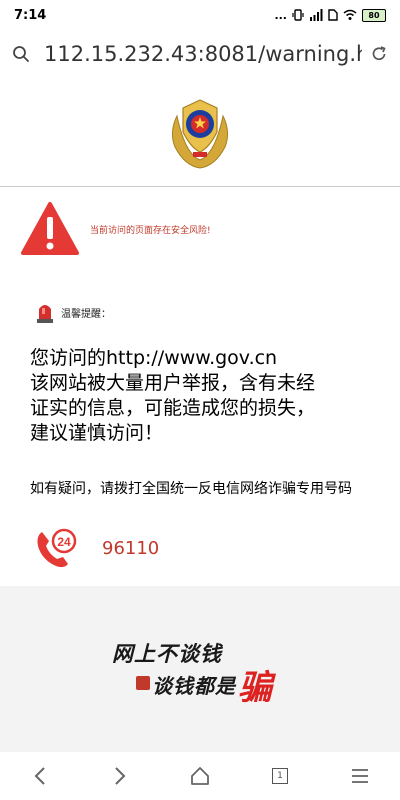 The image size is (400, 800). Describe the element at coordinates (350, 14) in the screenshot. I see `wifi-icon` at that location.